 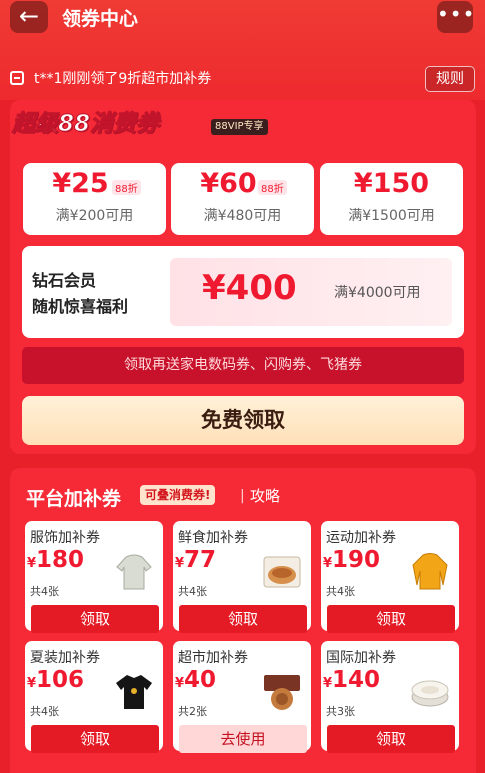 I want to click on category-name: 运动加补券, so click(x=361, y=538).